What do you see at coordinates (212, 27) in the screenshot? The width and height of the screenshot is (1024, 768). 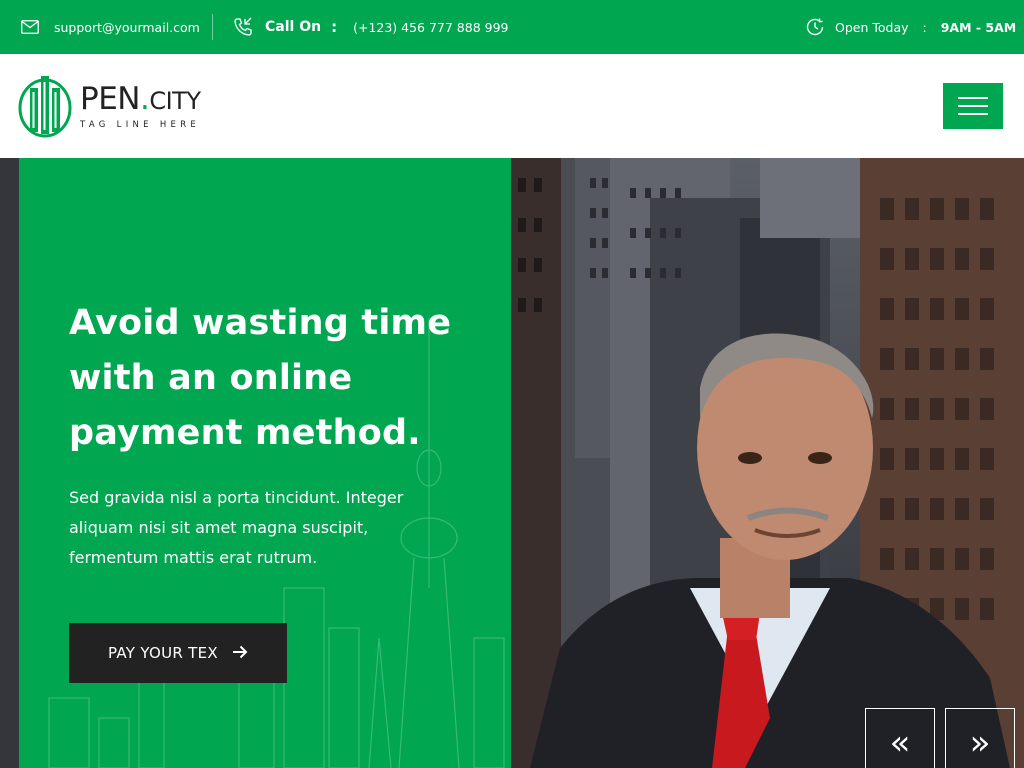 I see `topbar-divider` at bounding box center [212, 27].